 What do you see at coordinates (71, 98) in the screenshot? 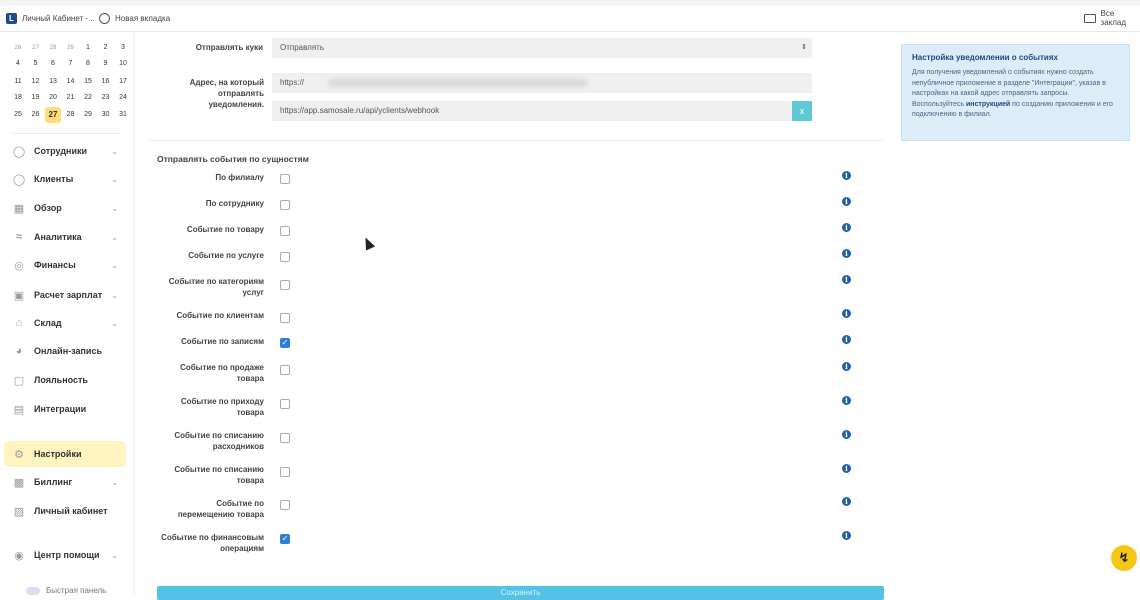
I see `calendar-day: 21` at bounding box center [71, 98].